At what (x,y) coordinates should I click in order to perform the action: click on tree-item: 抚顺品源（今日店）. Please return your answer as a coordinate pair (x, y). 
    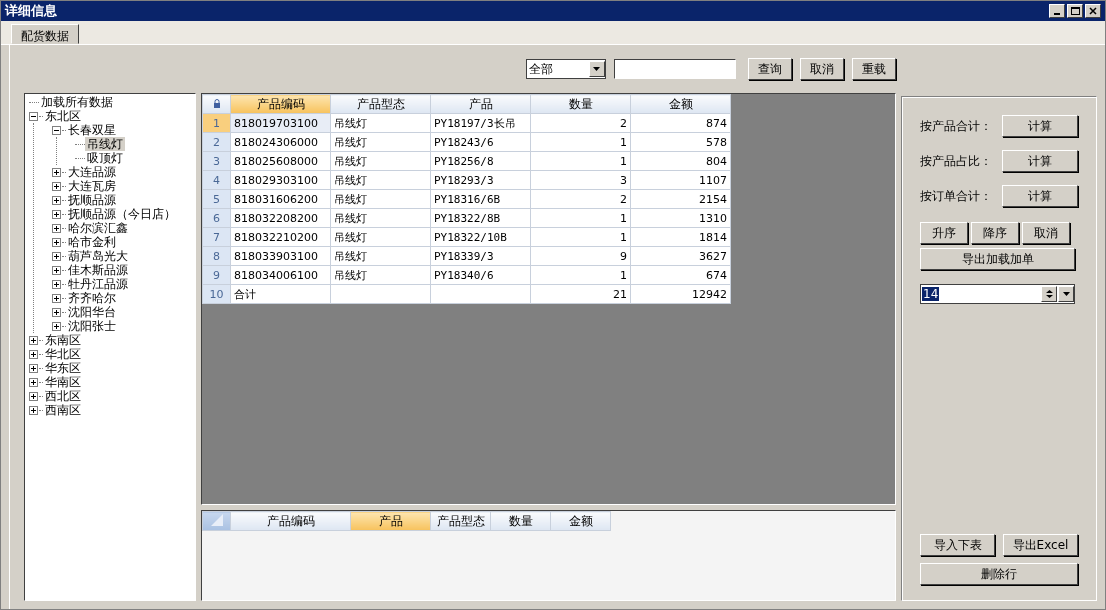
    Looking at the image, I should click on (122, 214).